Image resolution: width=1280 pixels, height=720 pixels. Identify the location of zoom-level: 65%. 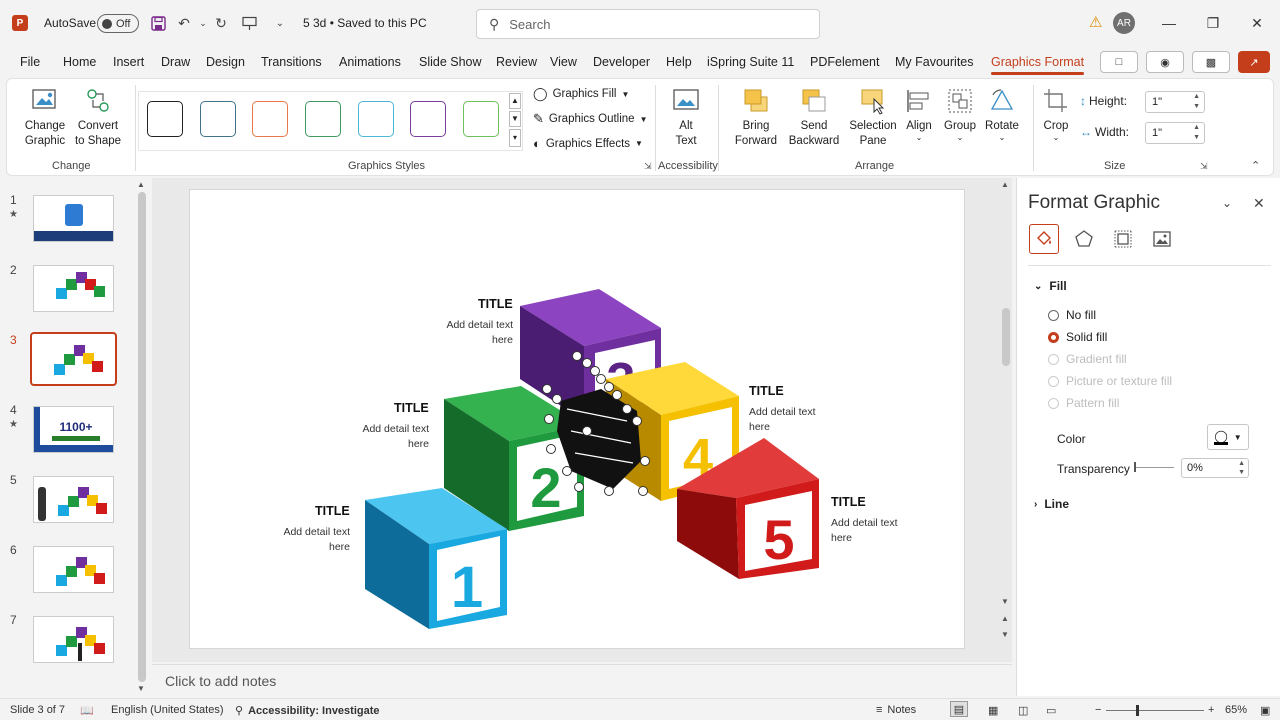
(1236, 710).